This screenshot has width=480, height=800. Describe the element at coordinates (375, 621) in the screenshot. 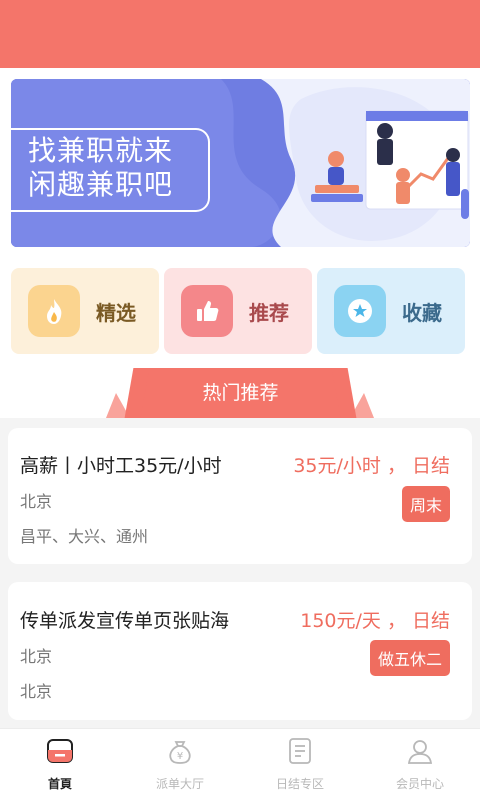

I see `job-salary: 150元/天 ， 日结` at that location.